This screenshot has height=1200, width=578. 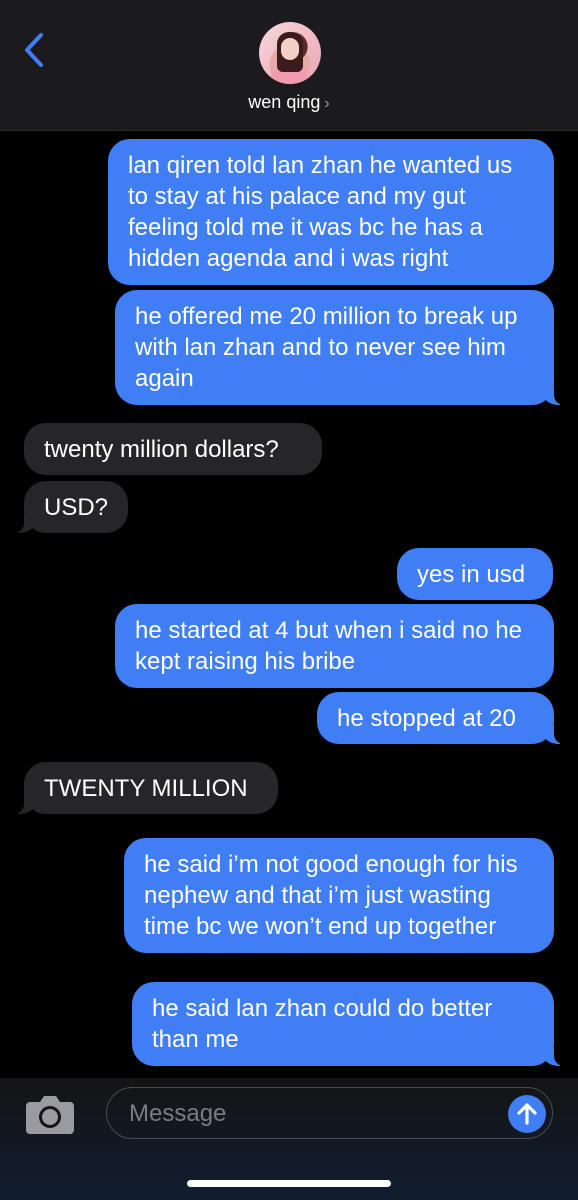 What do you see at coordinates (471, 574) in the screenshot?
I see `message-text: yes in usd` at bounding box center [471, 574].